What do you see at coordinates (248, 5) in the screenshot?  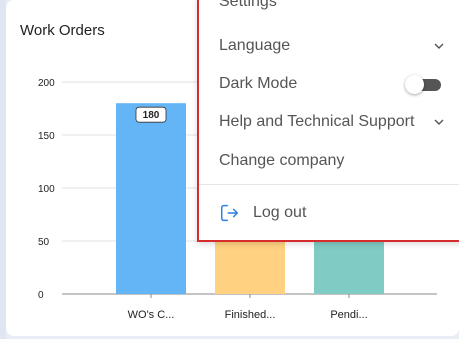 I see `menu-item-label: Settings` at bounding box center [248, 5].